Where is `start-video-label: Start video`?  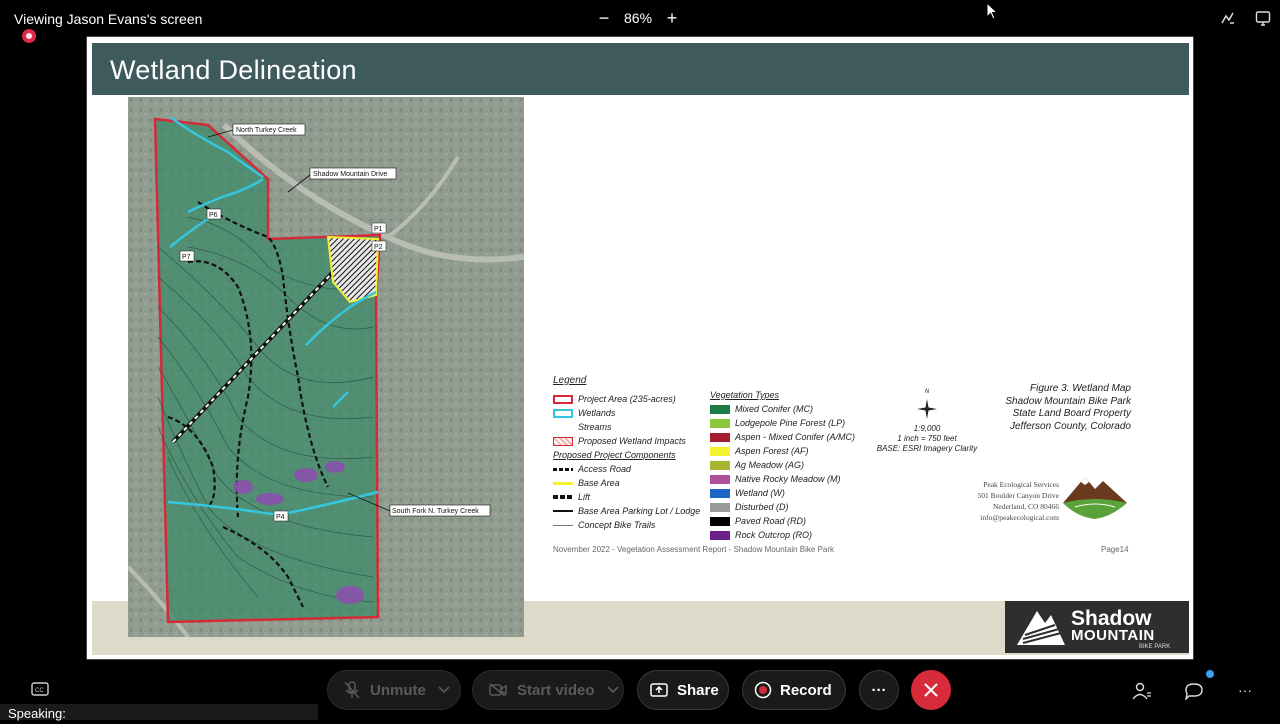
start-video-label: Start video is located at coordinates (556, 690).